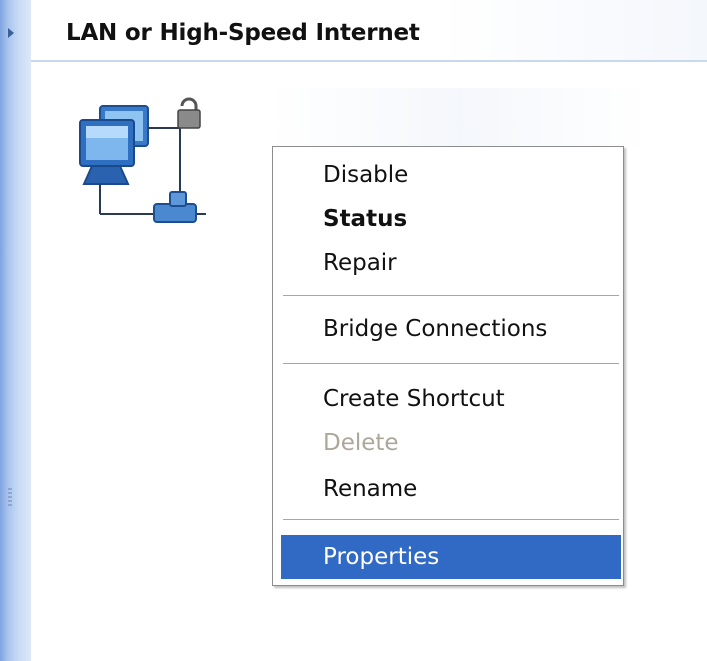 Image resolution: width=707 pixels, height=661 pixels. Describe the element at coordinates (451, 175) in the screenshot. I see `menu-item-disable: Disable` at that location.